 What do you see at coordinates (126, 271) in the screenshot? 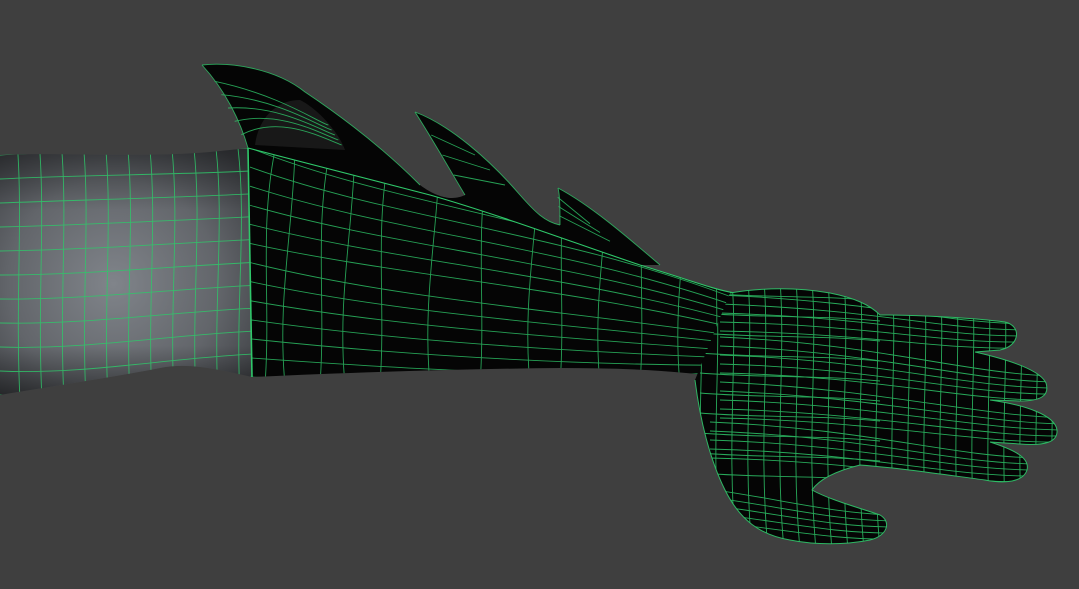
I see `upper-arm-mesh` at bounding box center [126, 271].